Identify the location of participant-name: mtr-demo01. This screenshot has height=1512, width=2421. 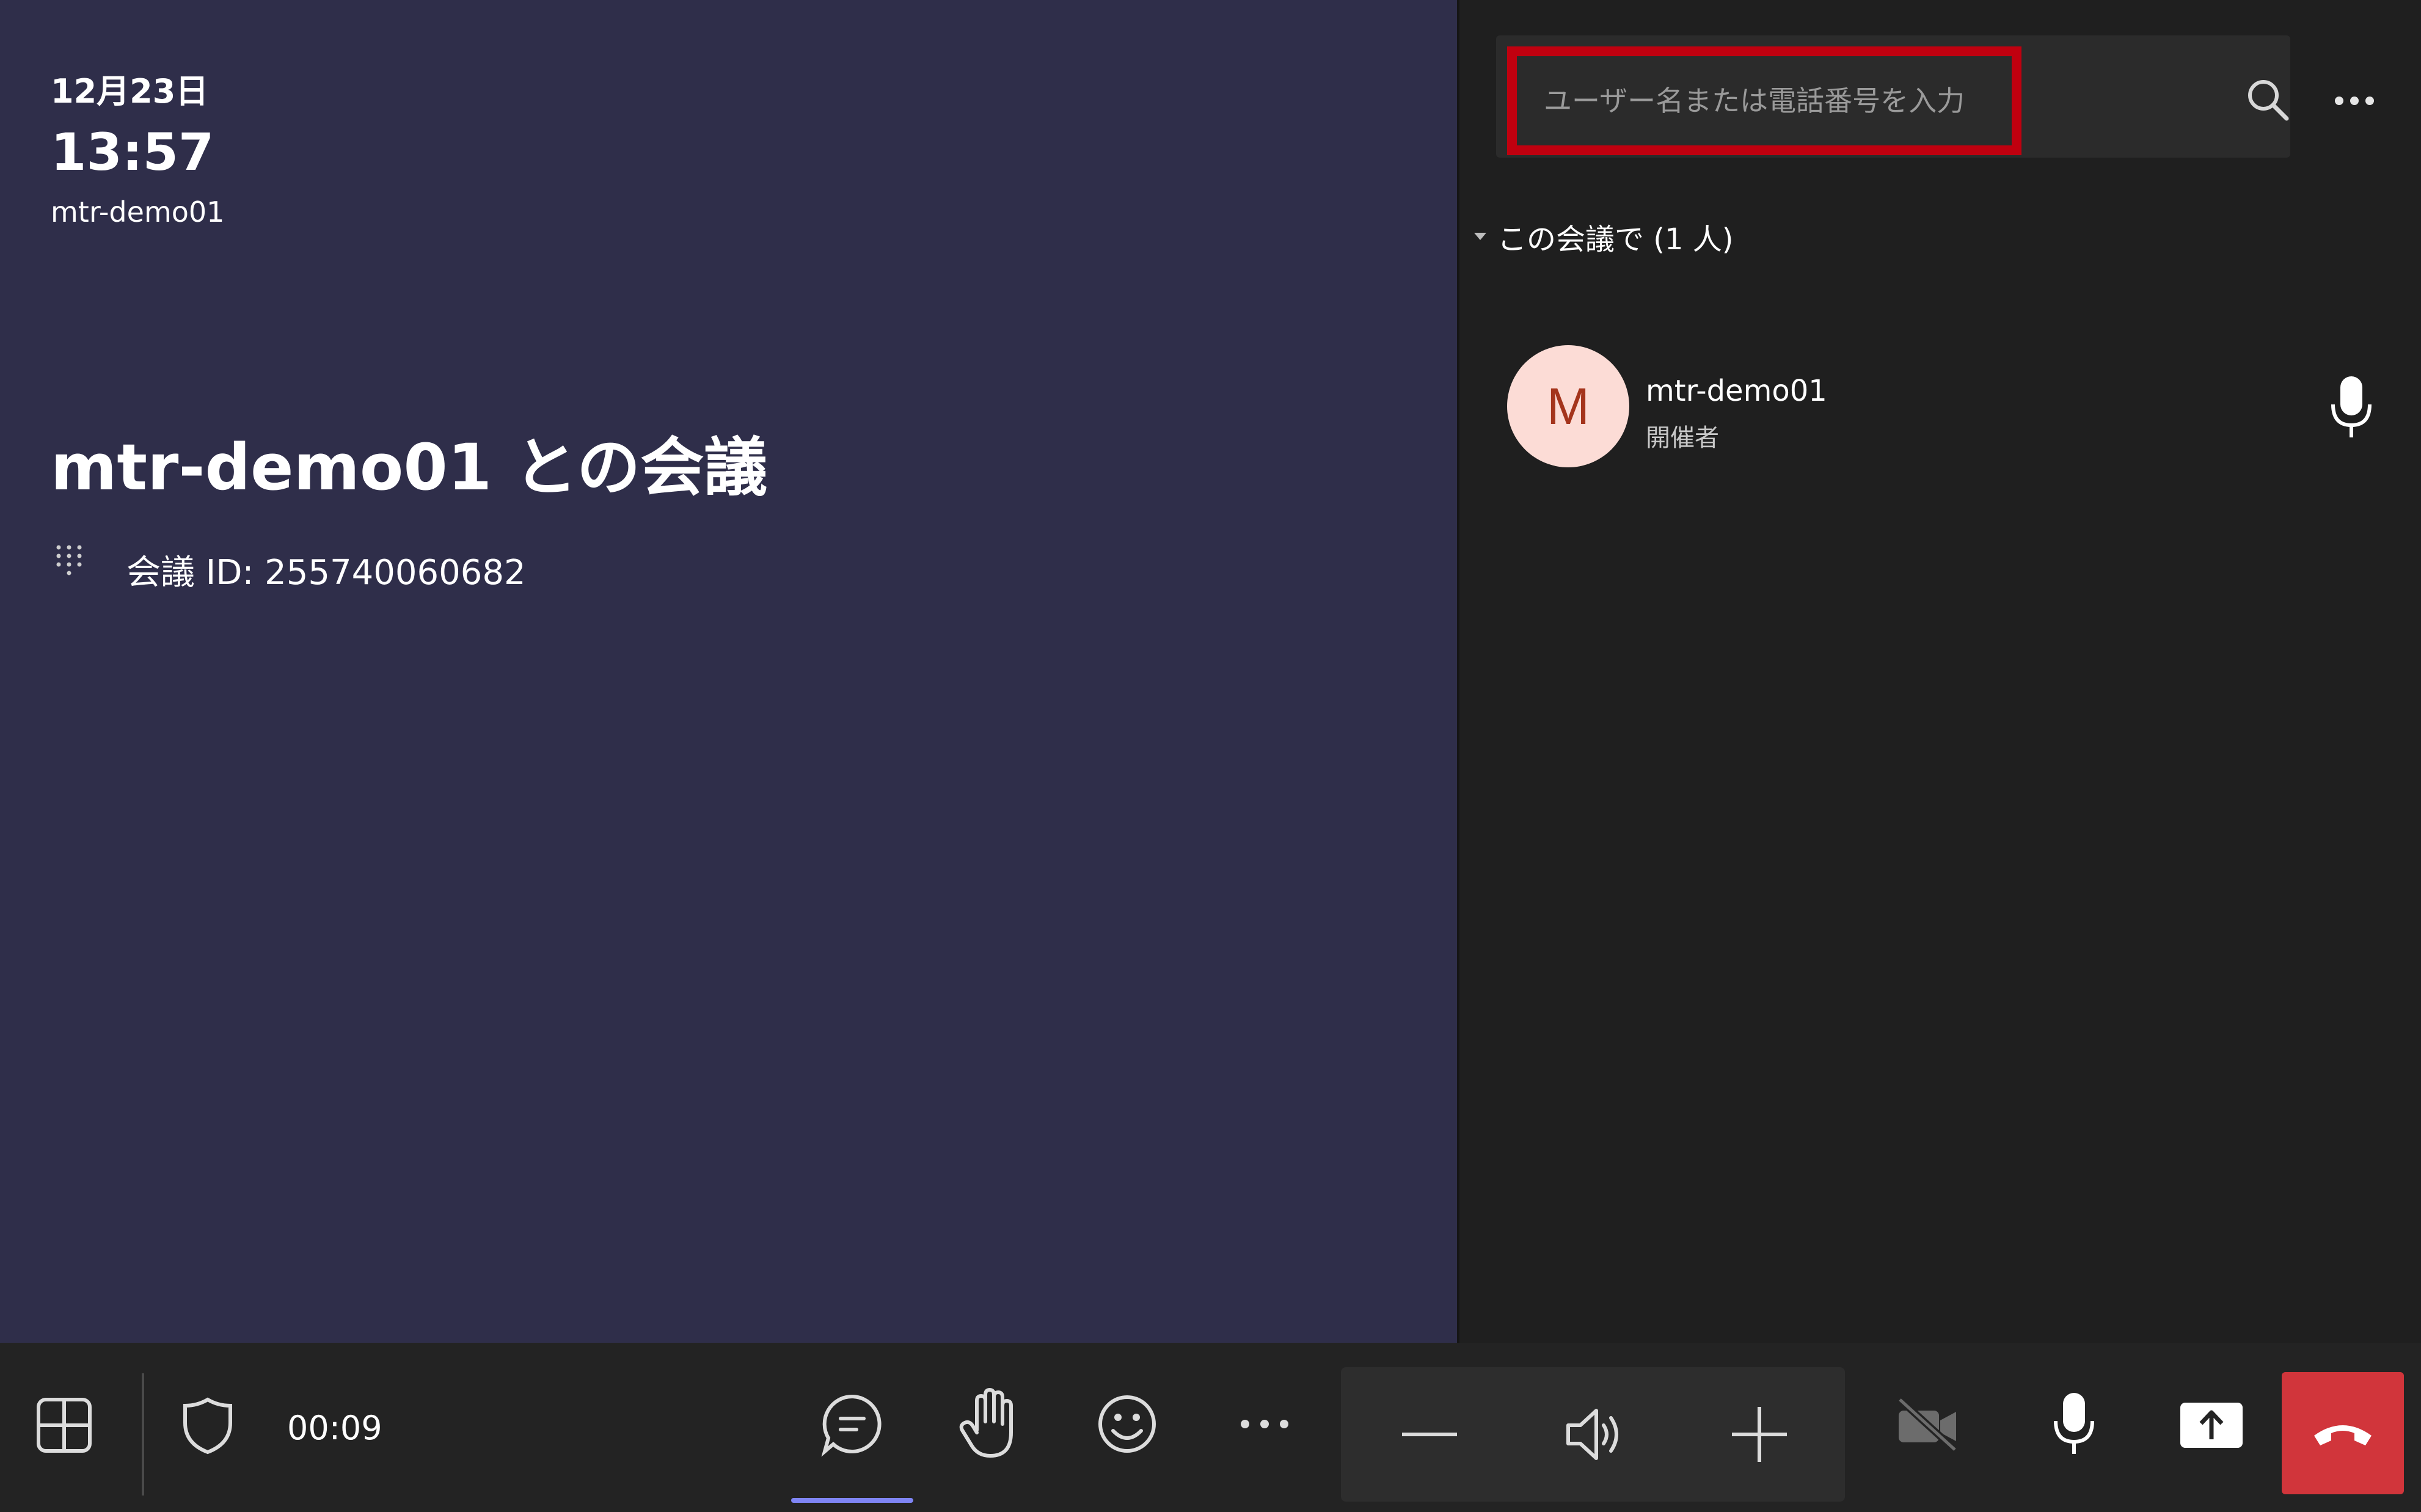
(1736, 391).